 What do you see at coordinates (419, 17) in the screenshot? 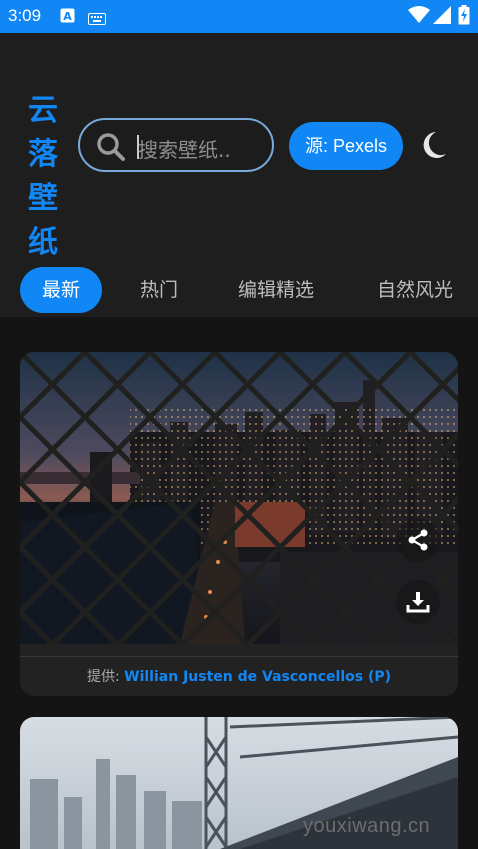
I see `wifi-icon` at bounding box center [419, 17].